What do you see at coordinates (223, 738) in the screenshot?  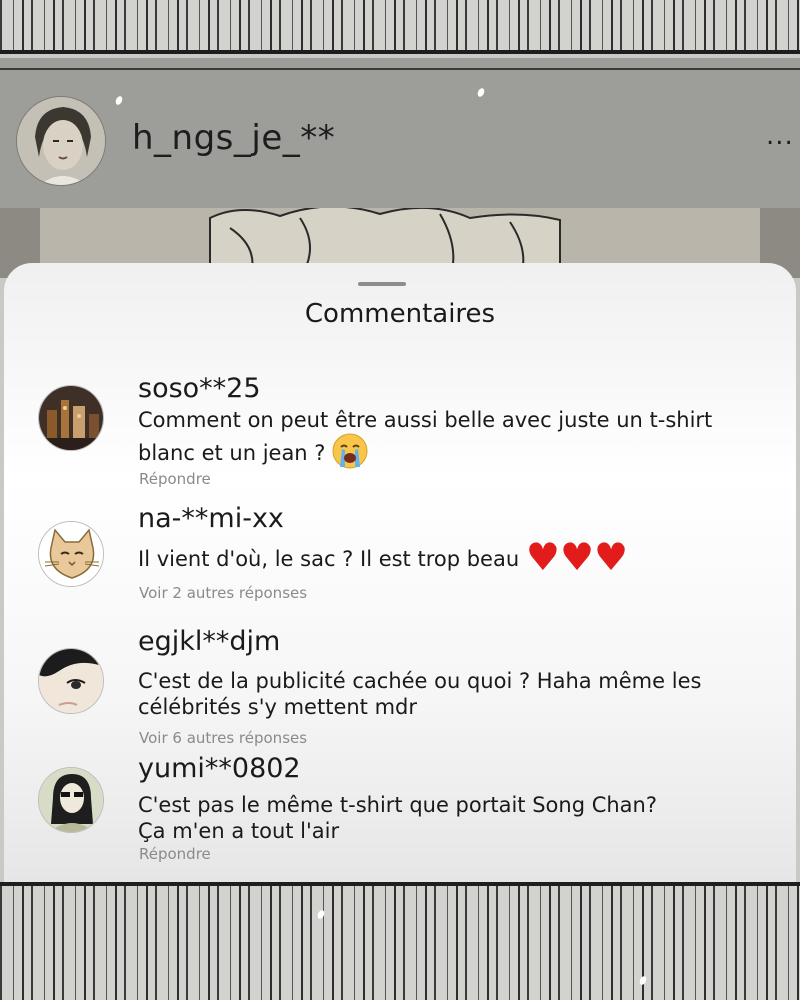 I see `view-replies-link: Voir 6 autres réponses` at bounding box center [223, 738].